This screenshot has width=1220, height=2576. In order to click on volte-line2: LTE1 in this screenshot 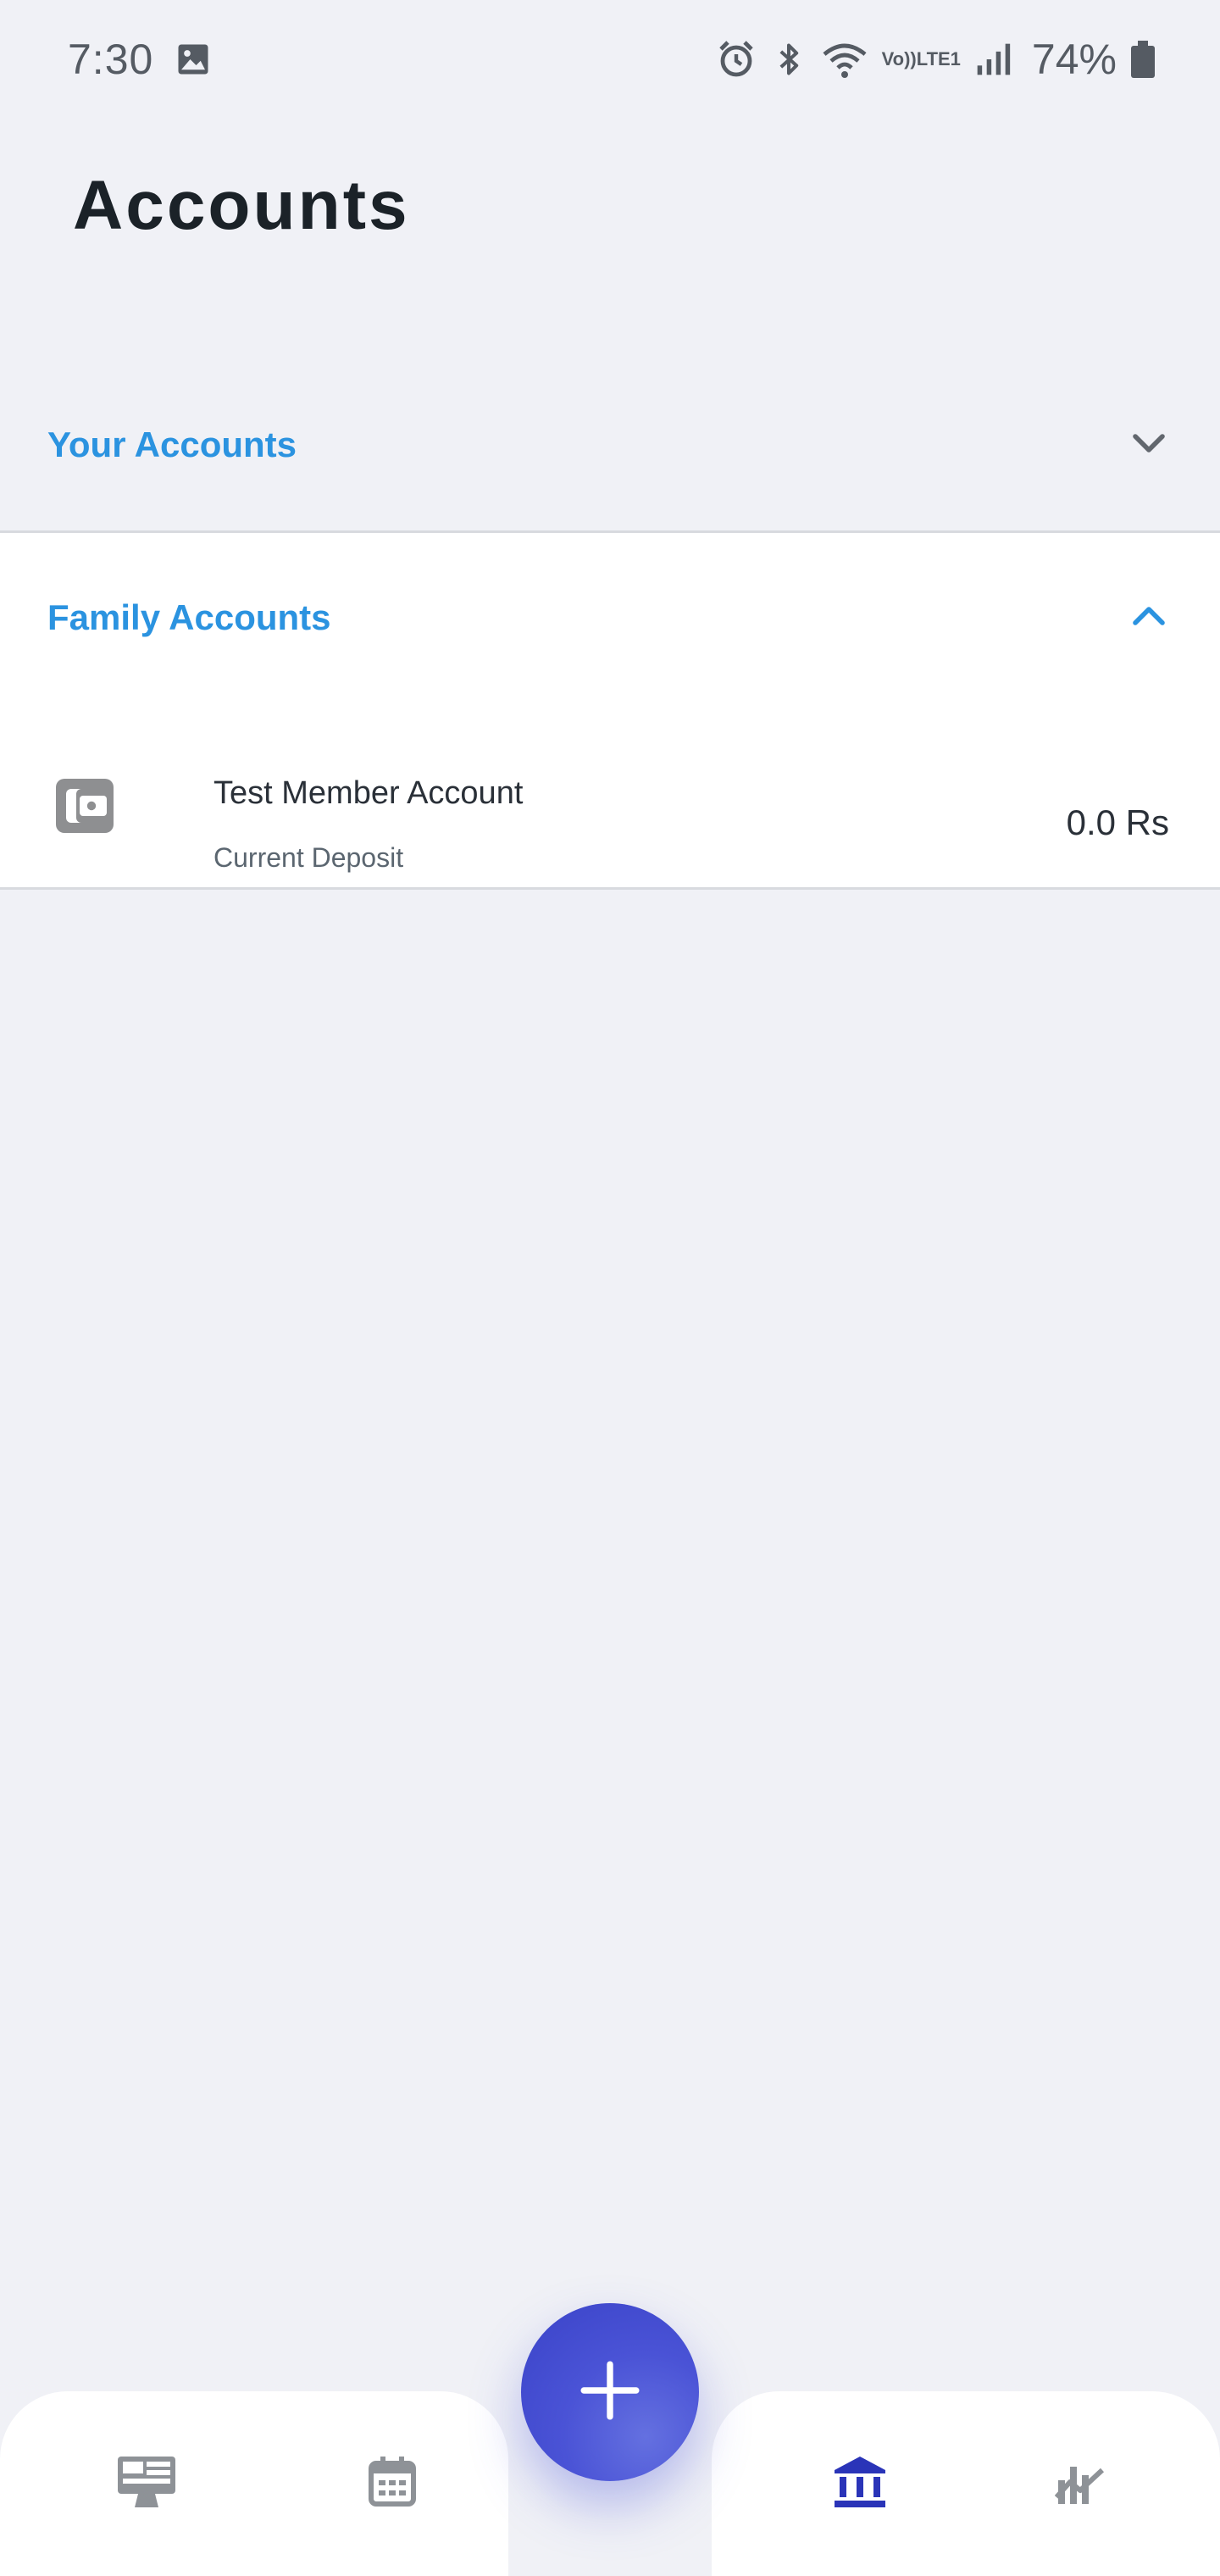, I will do `click(938, 58)`.